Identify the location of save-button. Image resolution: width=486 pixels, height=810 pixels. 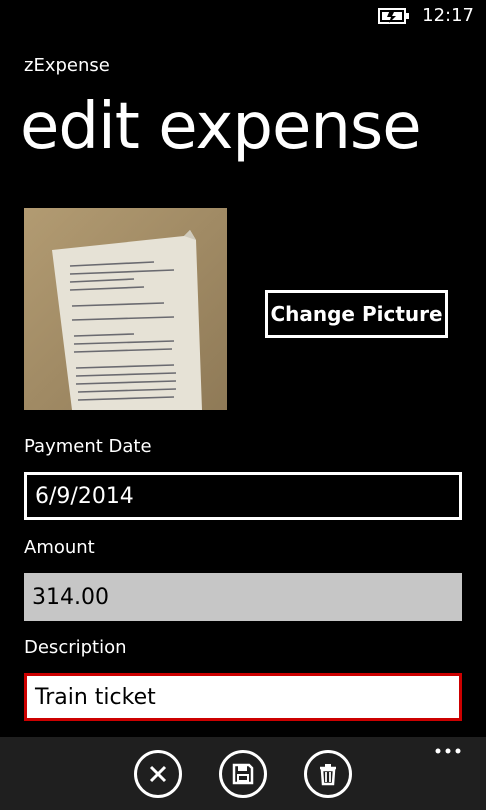
(243, 774).